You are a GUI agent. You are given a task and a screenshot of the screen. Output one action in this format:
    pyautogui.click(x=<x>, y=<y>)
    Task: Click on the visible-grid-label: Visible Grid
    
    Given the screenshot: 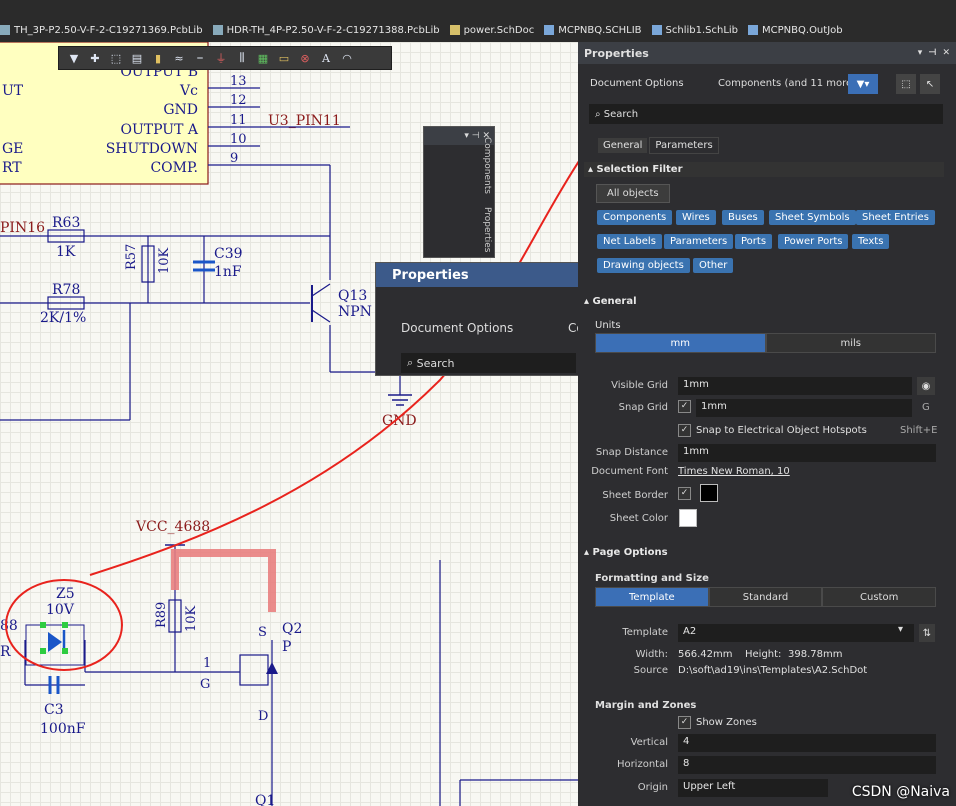 What is the action you would take?
    pyautogui.click(x=639, y=385)
    